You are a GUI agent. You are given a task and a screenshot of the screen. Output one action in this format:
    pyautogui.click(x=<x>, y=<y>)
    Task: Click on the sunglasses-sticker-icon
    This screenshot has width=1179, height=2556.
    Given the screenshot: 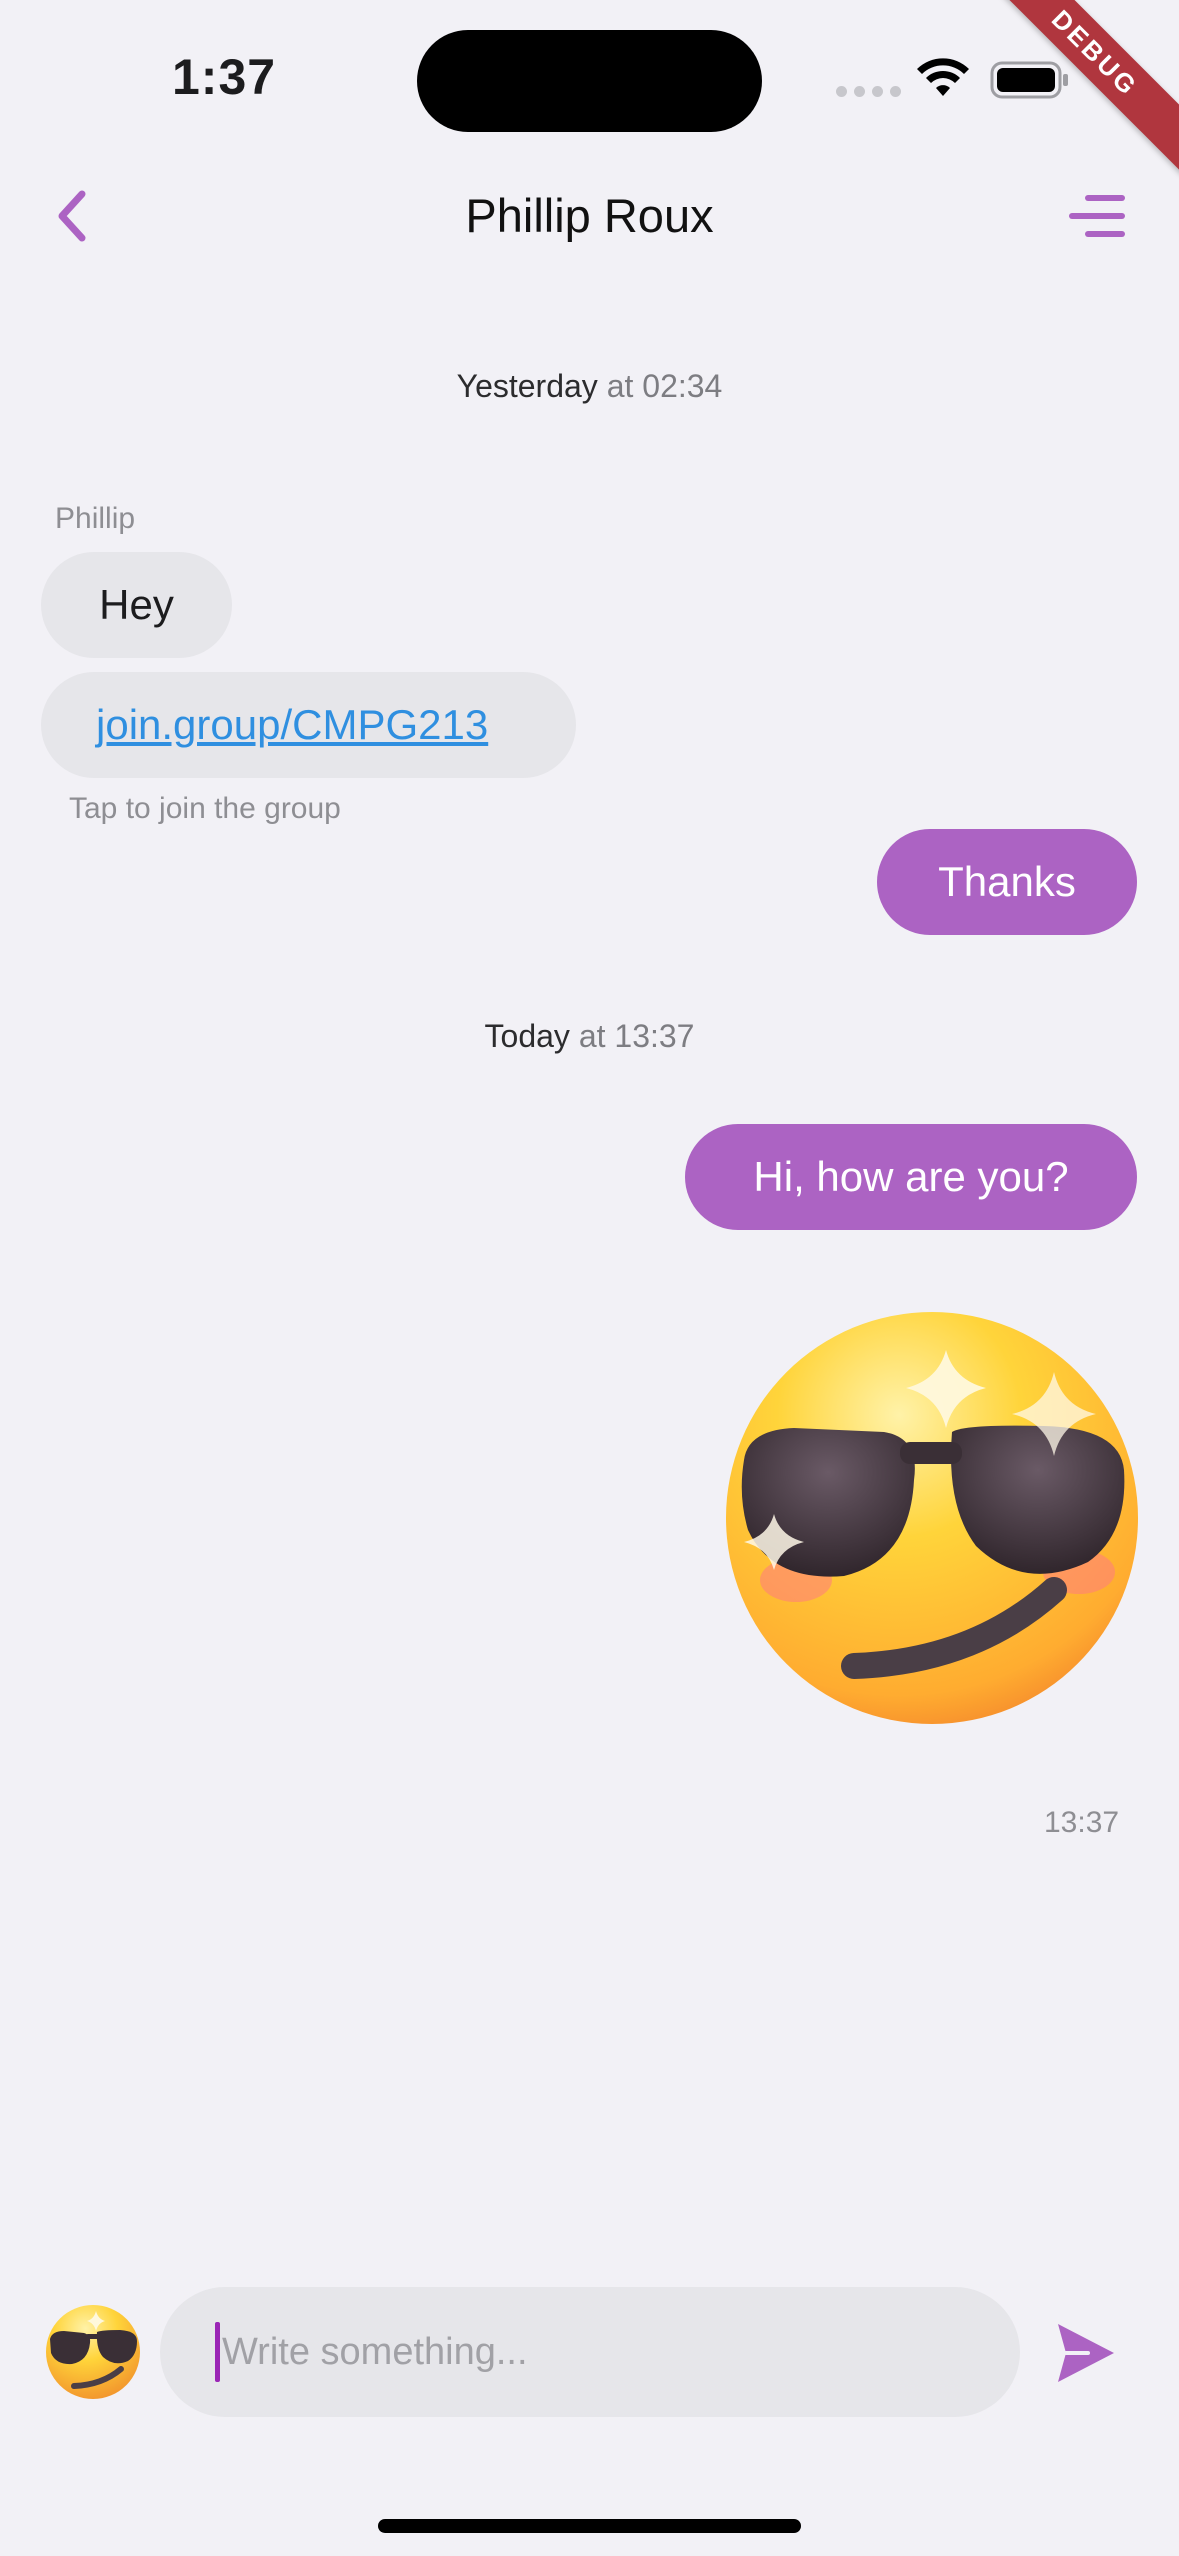 What is the action you would take?
    pyautogui.click(x=932, y=1518)
    